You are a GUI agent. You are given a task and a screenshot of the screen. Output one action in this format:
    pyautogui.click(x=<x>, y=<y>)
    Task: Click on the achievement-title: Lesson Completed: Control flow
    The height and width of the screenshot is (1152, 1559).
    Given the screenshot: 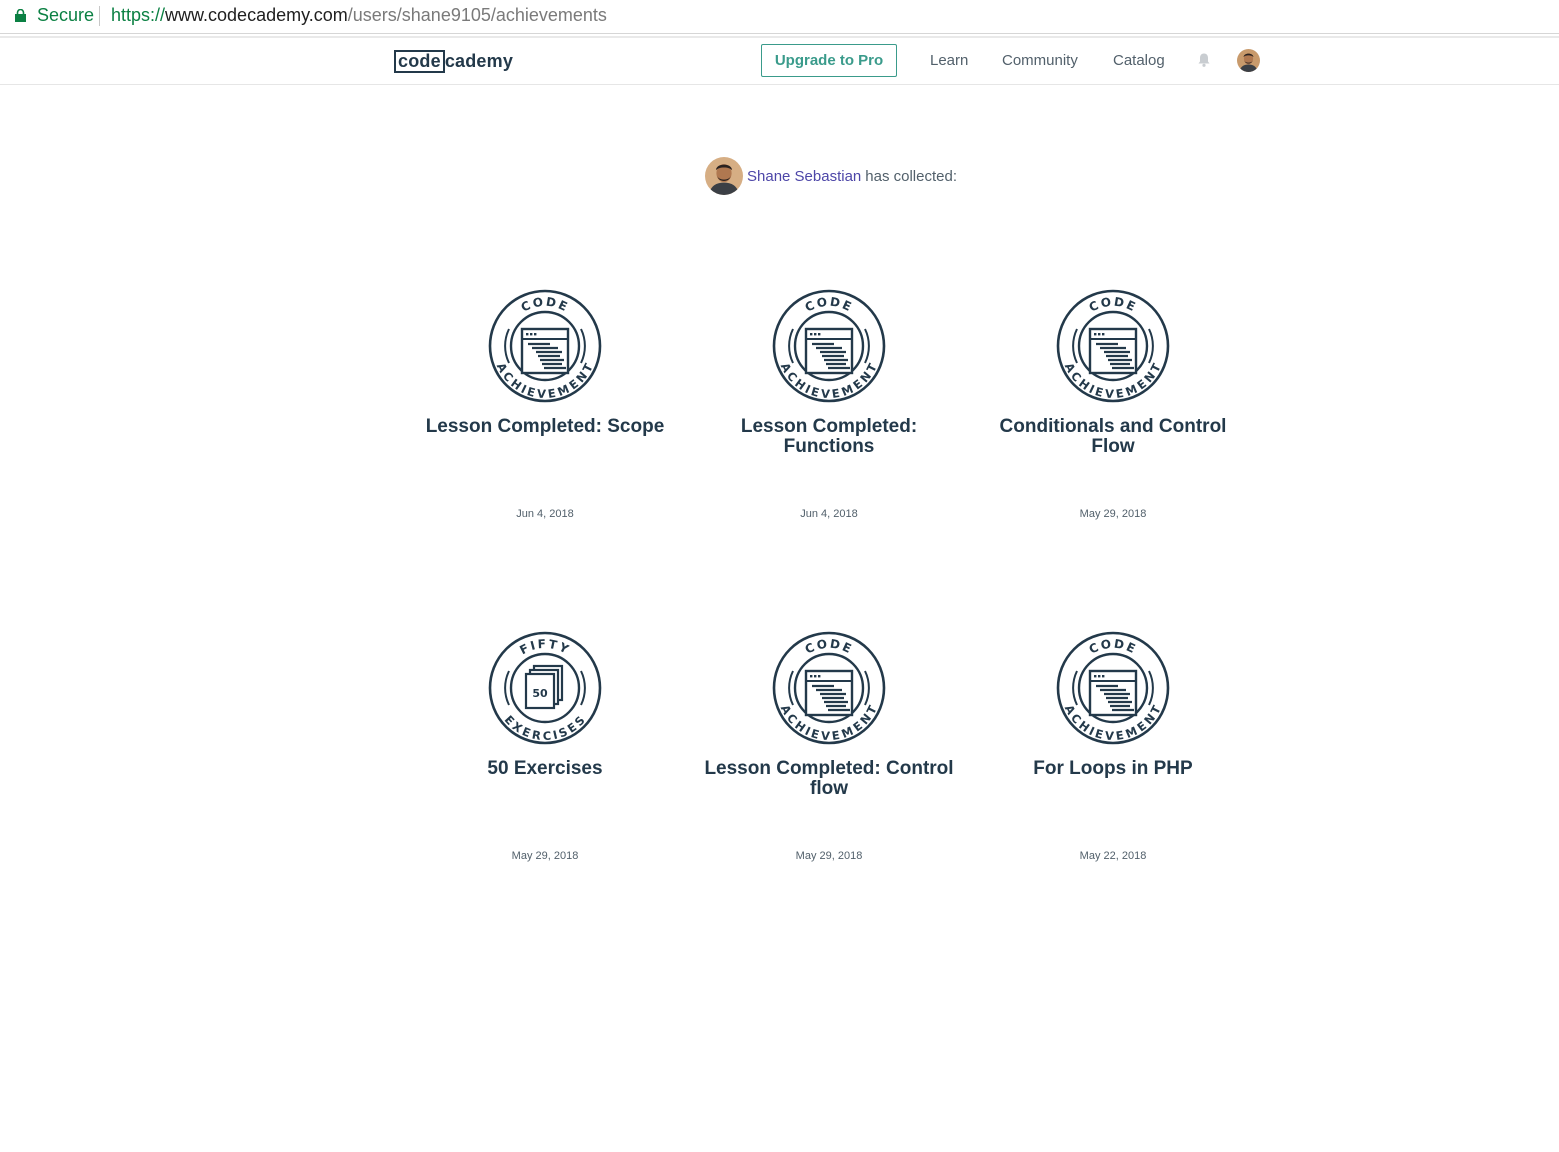 What is the action you would take?
    pyautogui.click(x=829, y=778)
    